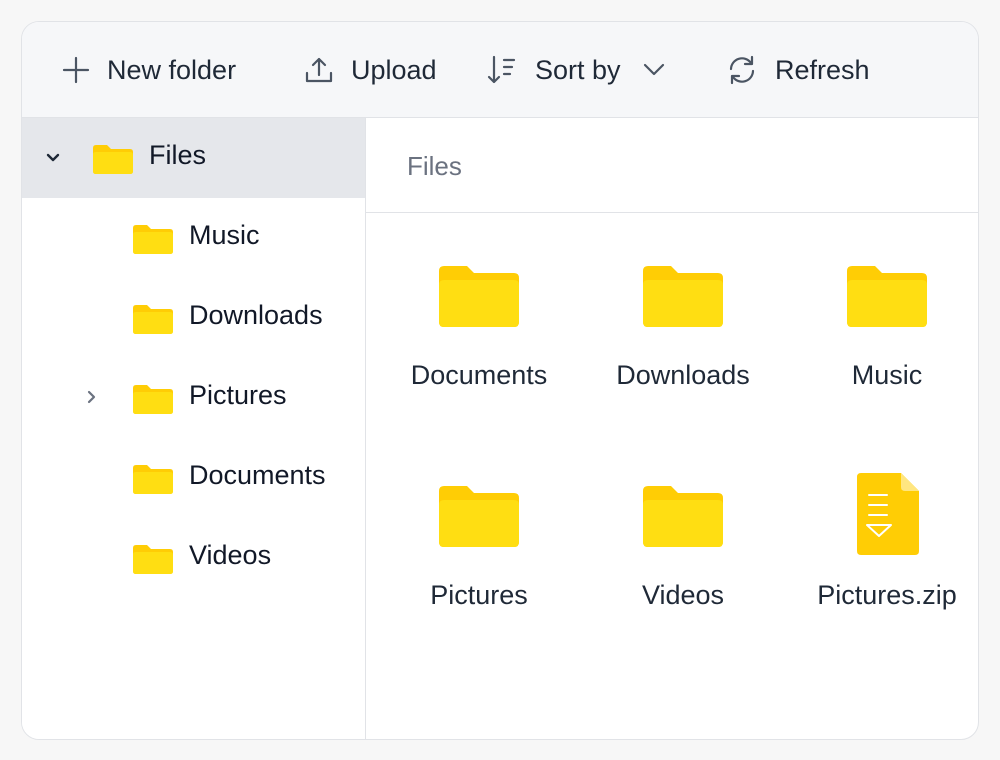 This screenshot has width=1000, height=760. What do you see at coordinates (172, 69) in the screenshot?
I see `new-folder-label: New folder` at bounding box center [172, 69].